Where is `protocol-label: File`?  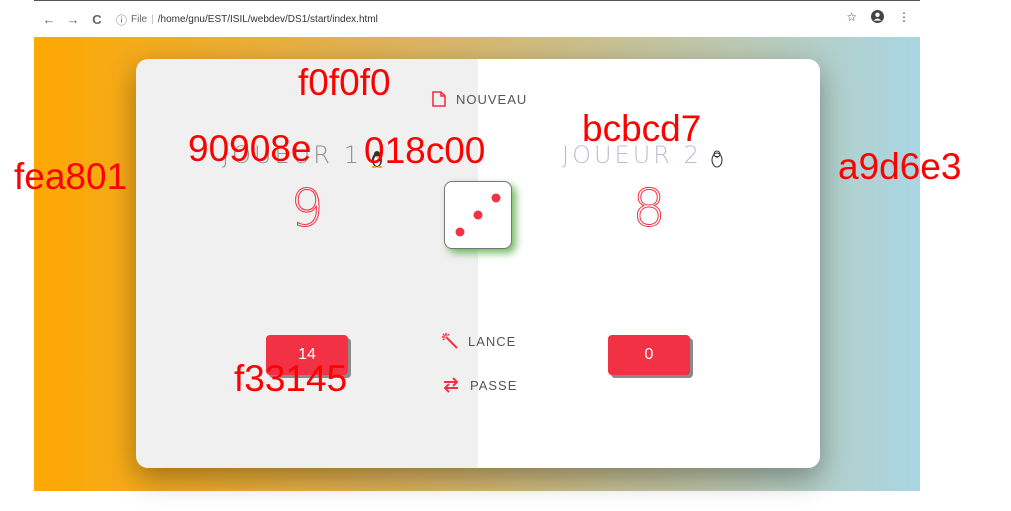 protocol-label: File is located at coordinates (139, 19).